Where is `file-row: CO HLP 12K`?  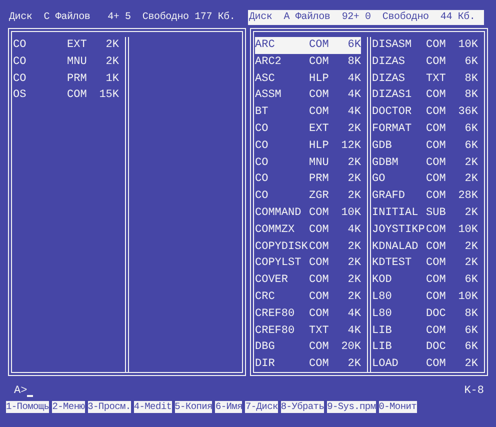 file-row: CO HLP 12K is located at coordinates (308, 146).